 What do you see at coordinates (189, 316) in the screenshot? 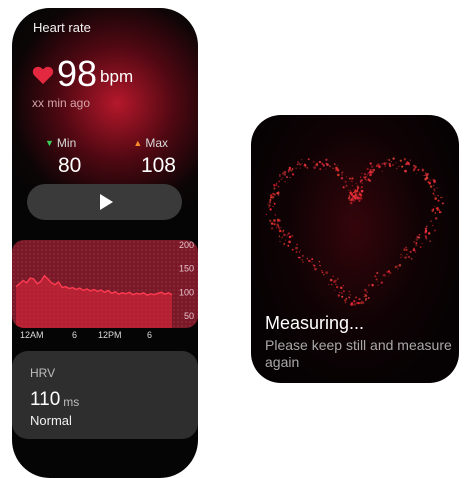
I see `y-tick-label: 50` at bounding box center [189, 316].